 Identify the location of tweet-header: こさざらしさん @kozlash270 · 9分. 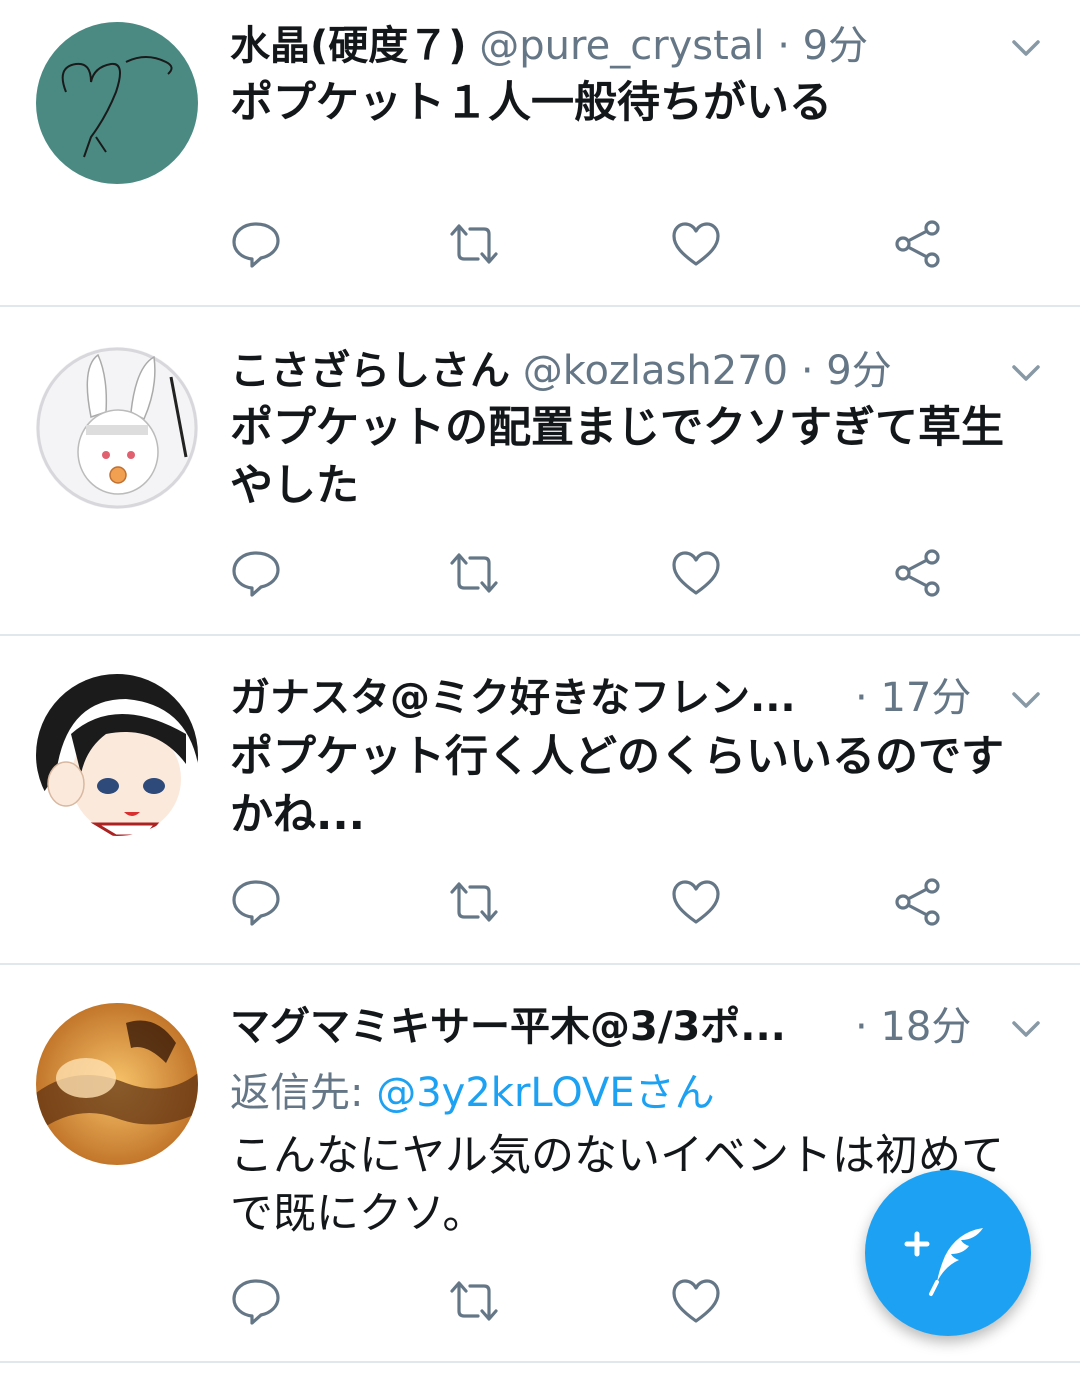
(600, 371).